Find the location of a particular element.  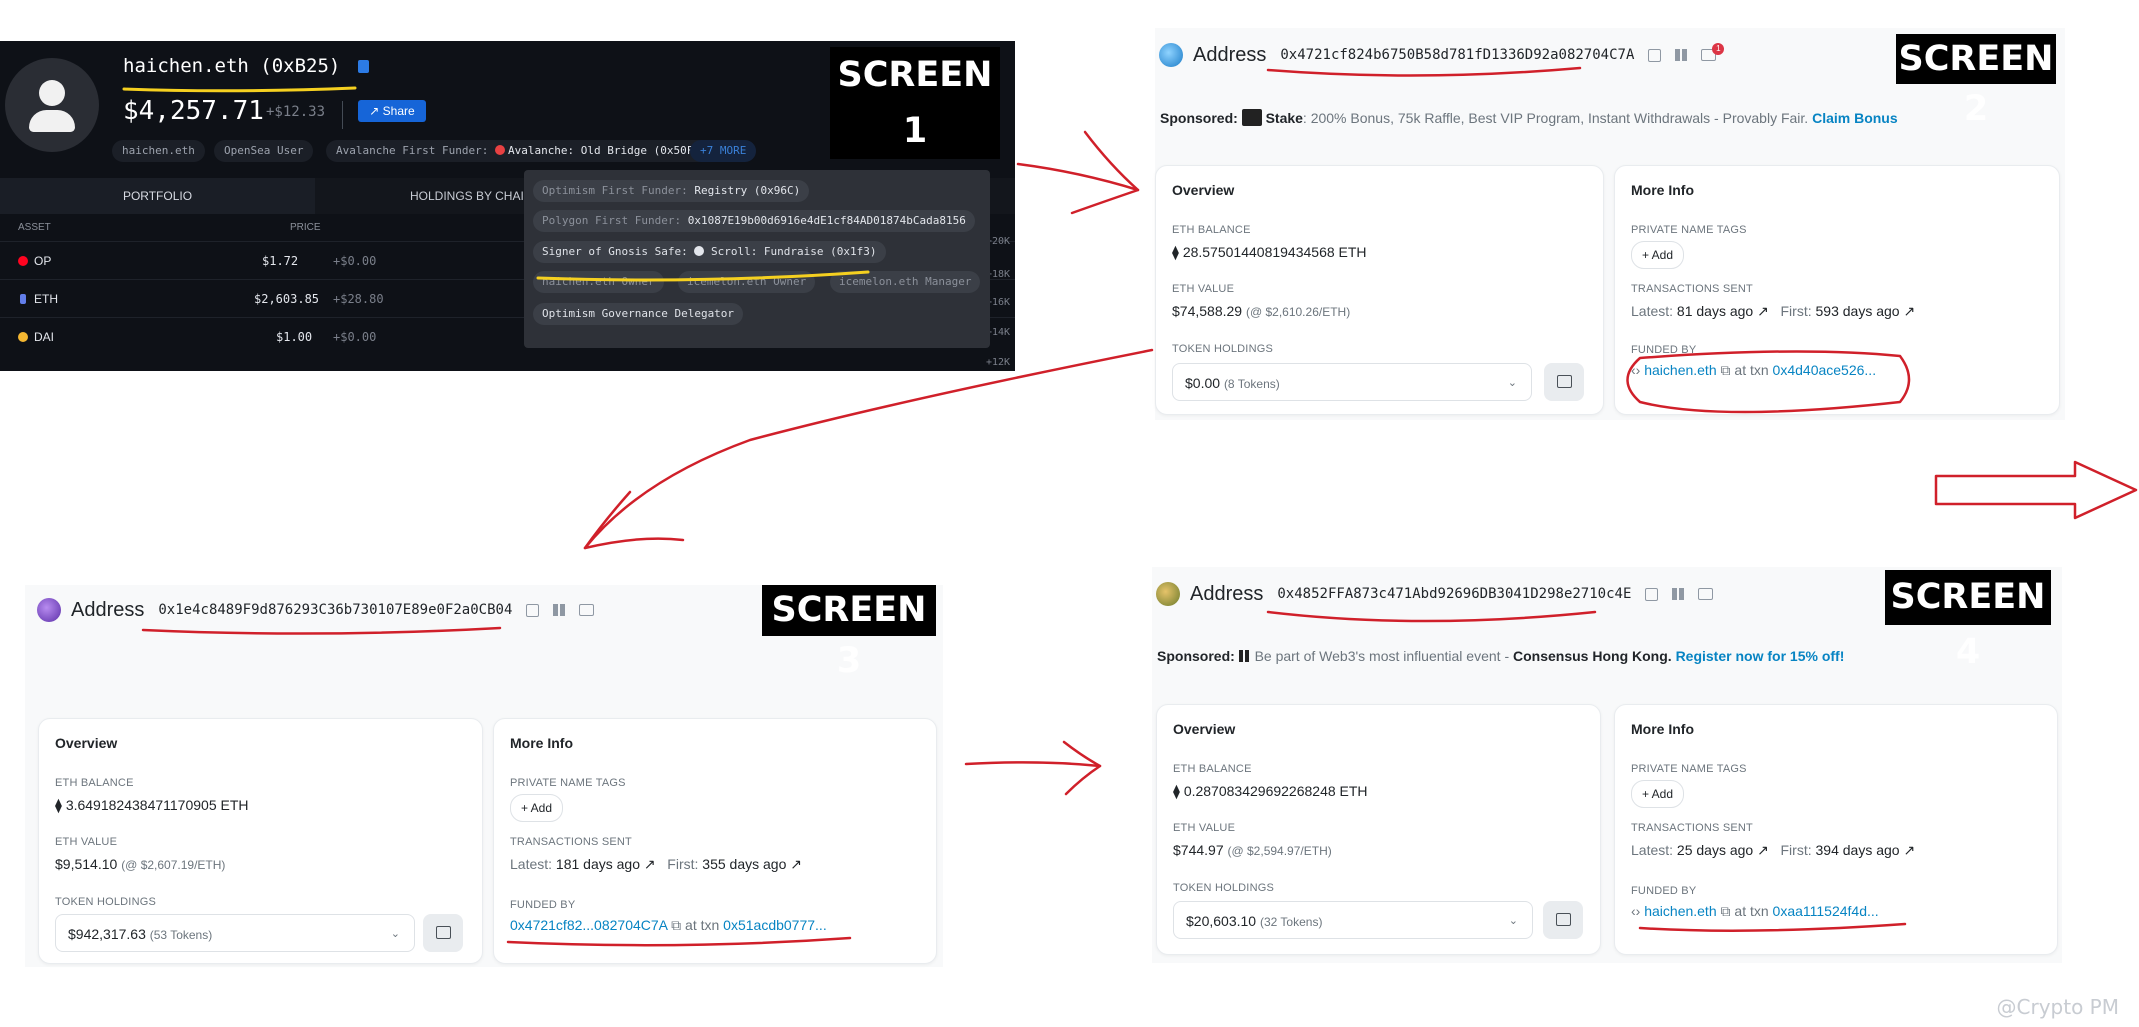

arrow-head is located at coordinates (1105, 172).